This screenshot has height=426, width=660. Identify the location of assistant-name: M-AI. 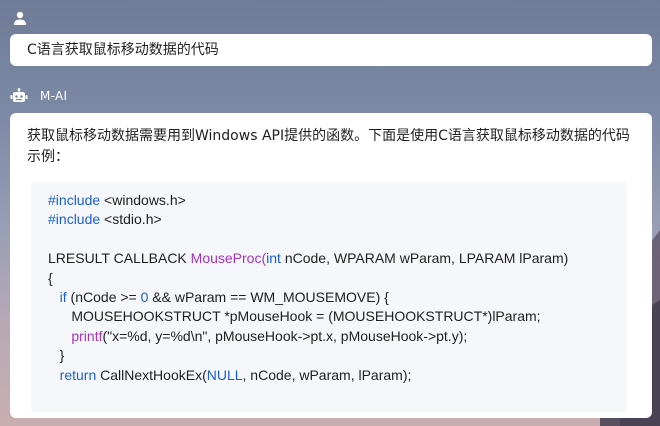
(54, 96).